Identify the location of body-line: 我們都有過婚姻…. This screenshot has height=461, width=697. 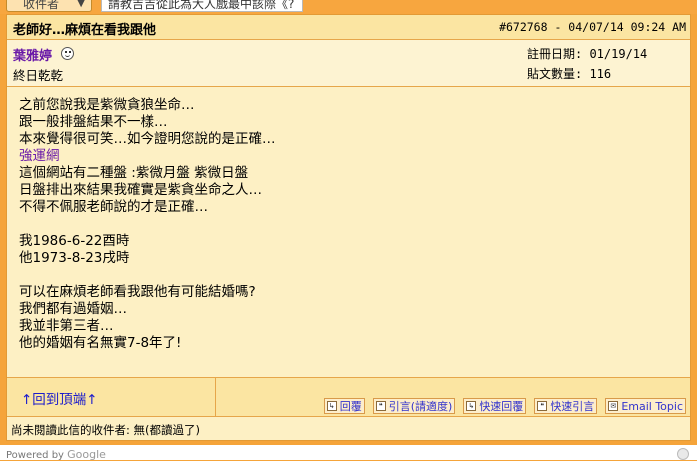
(73, 309).